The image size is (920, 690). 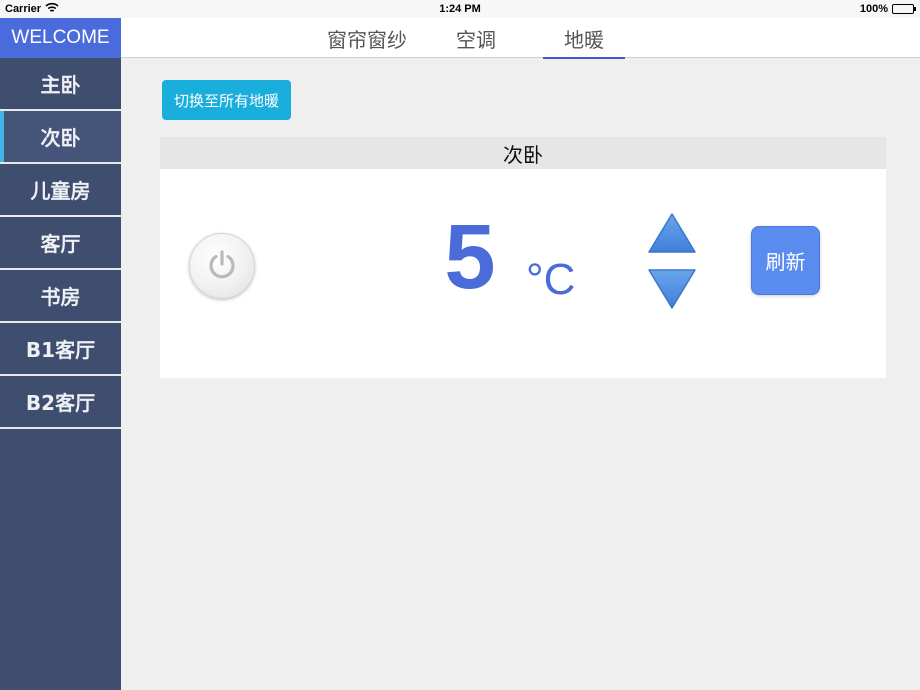 I want to click on temperature-value: 5, so click(x=470, y=257).